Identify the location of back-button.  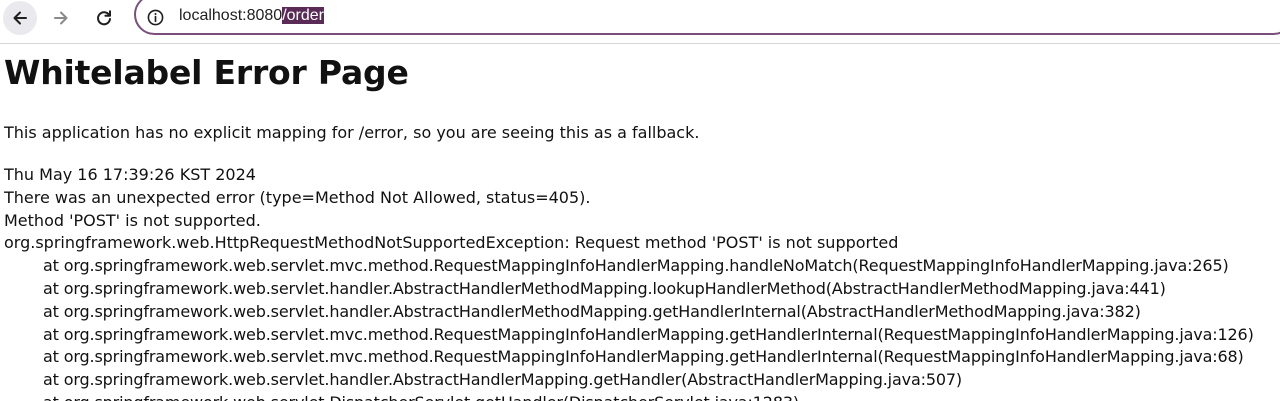
(20, 18).